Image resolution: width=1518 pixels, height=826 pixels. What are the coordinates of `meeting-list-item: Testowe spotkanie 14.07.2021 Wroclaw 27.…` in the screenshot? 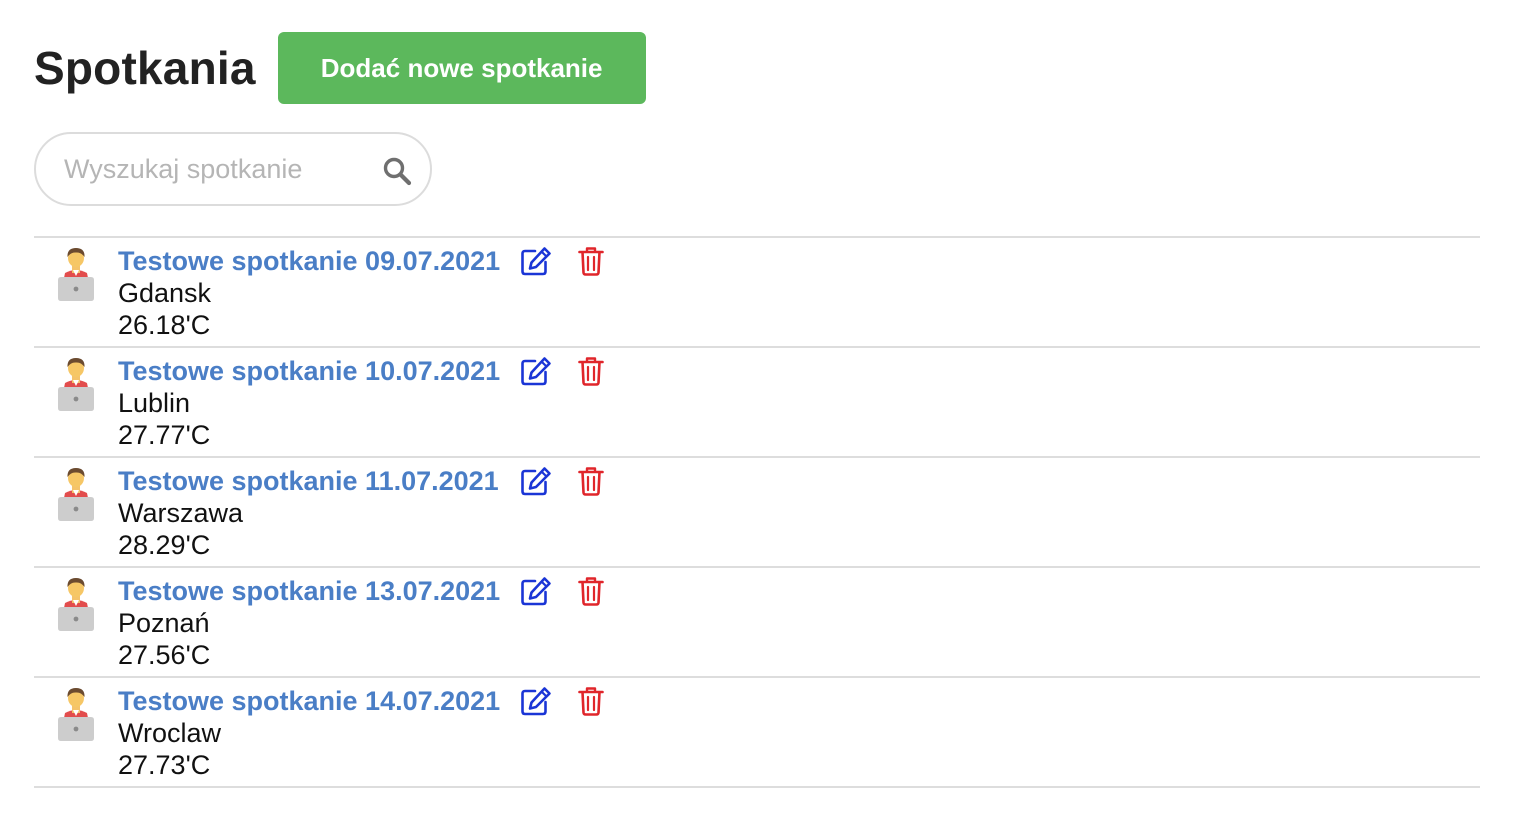 It's located at (757, 733).